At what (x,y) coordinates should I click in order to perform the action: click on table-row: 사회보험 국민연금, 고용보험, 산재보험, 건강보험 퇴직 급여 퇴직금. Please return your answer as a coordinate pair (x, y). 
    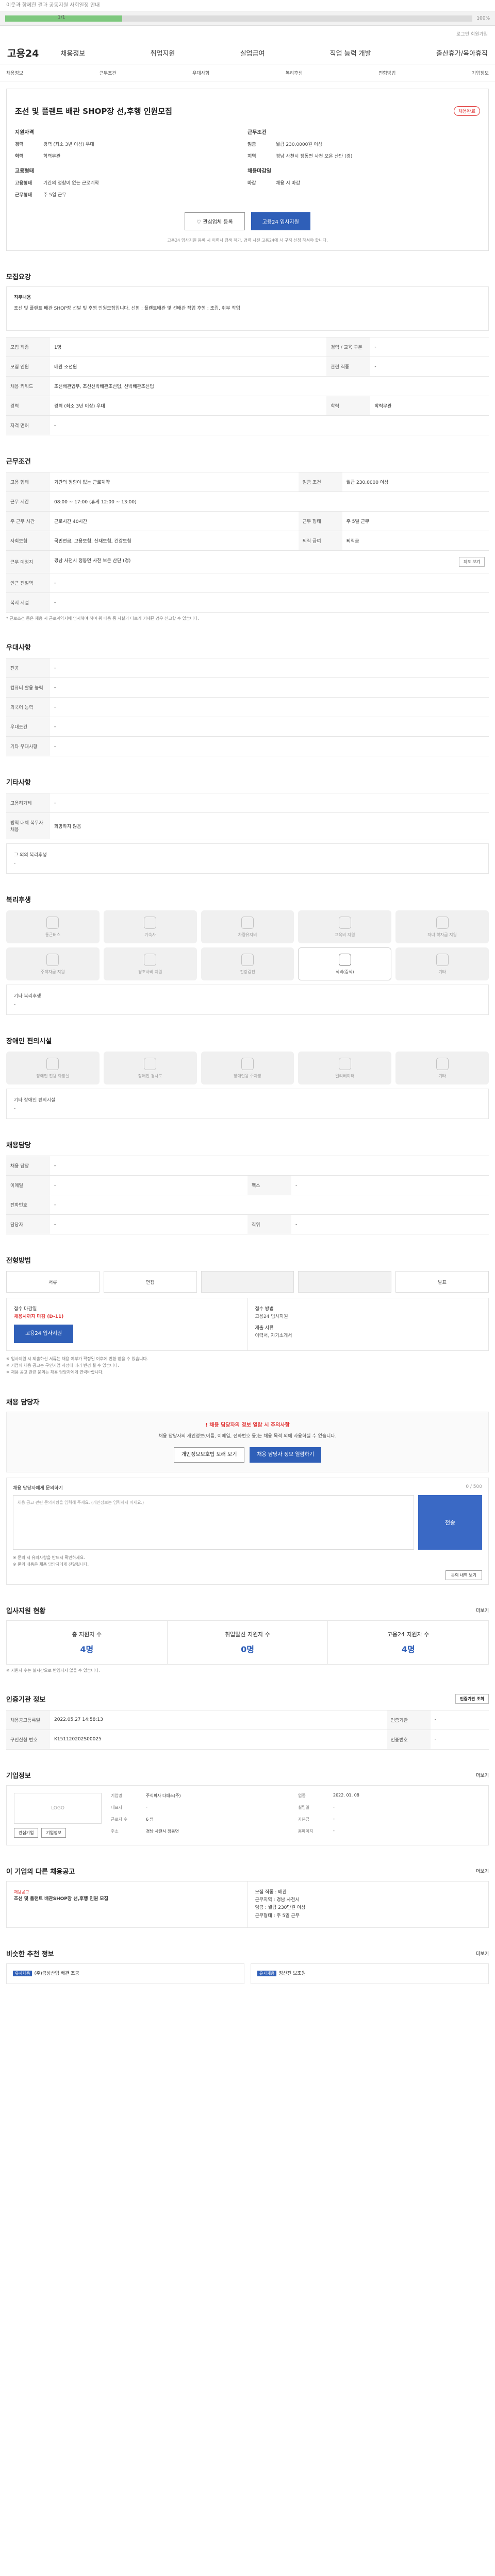
    Looking at the image, I should click on (247, 541).